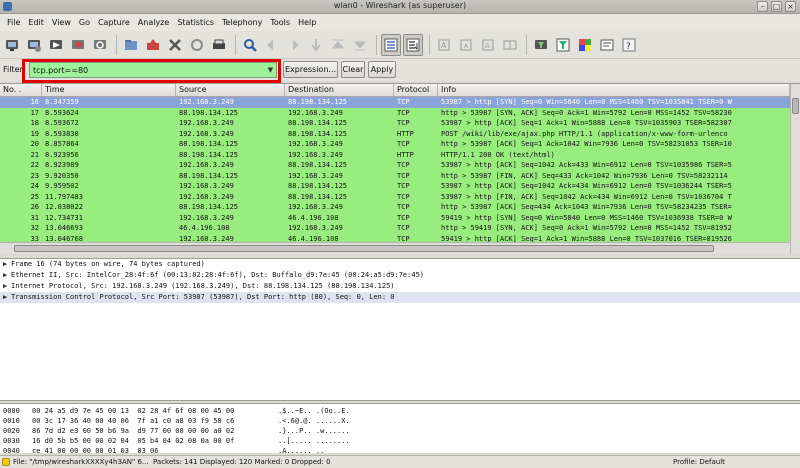 The width and height of the screenshot is (800, 468). What do you see at coordinates (313, 217) in the screenshot?
I see `packet-cell-dst: 46.4.196.108` at bounding box center [313, 217].